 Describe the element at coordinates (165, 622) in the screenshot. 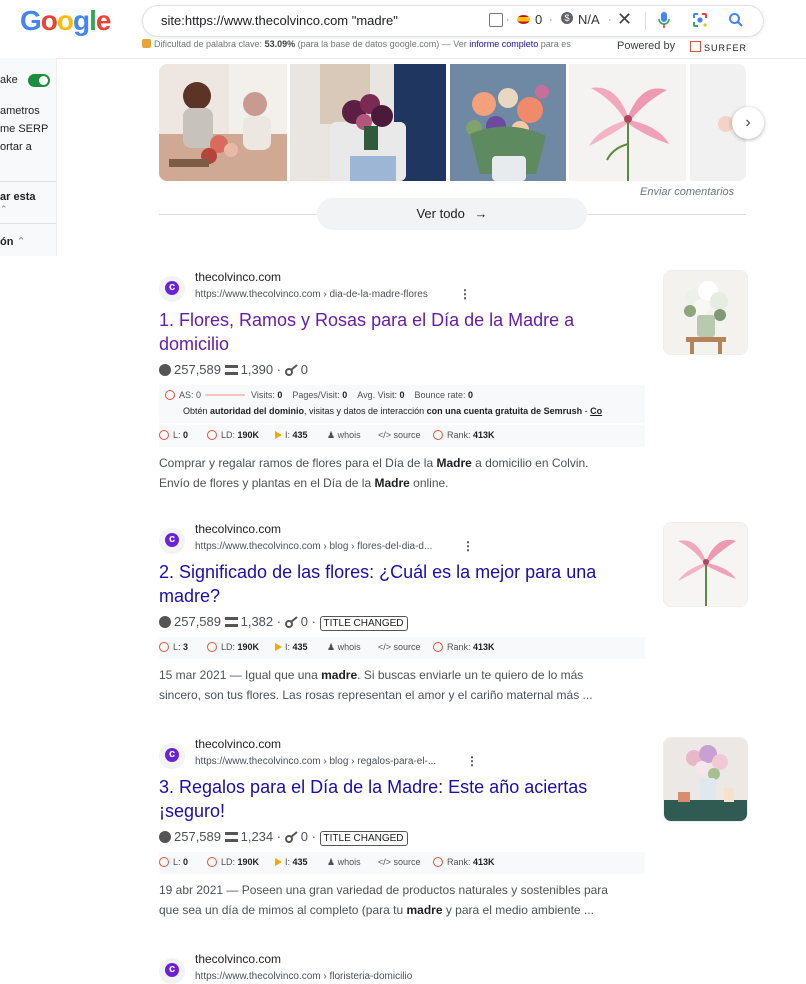

I see `traffic-icon` at that location.